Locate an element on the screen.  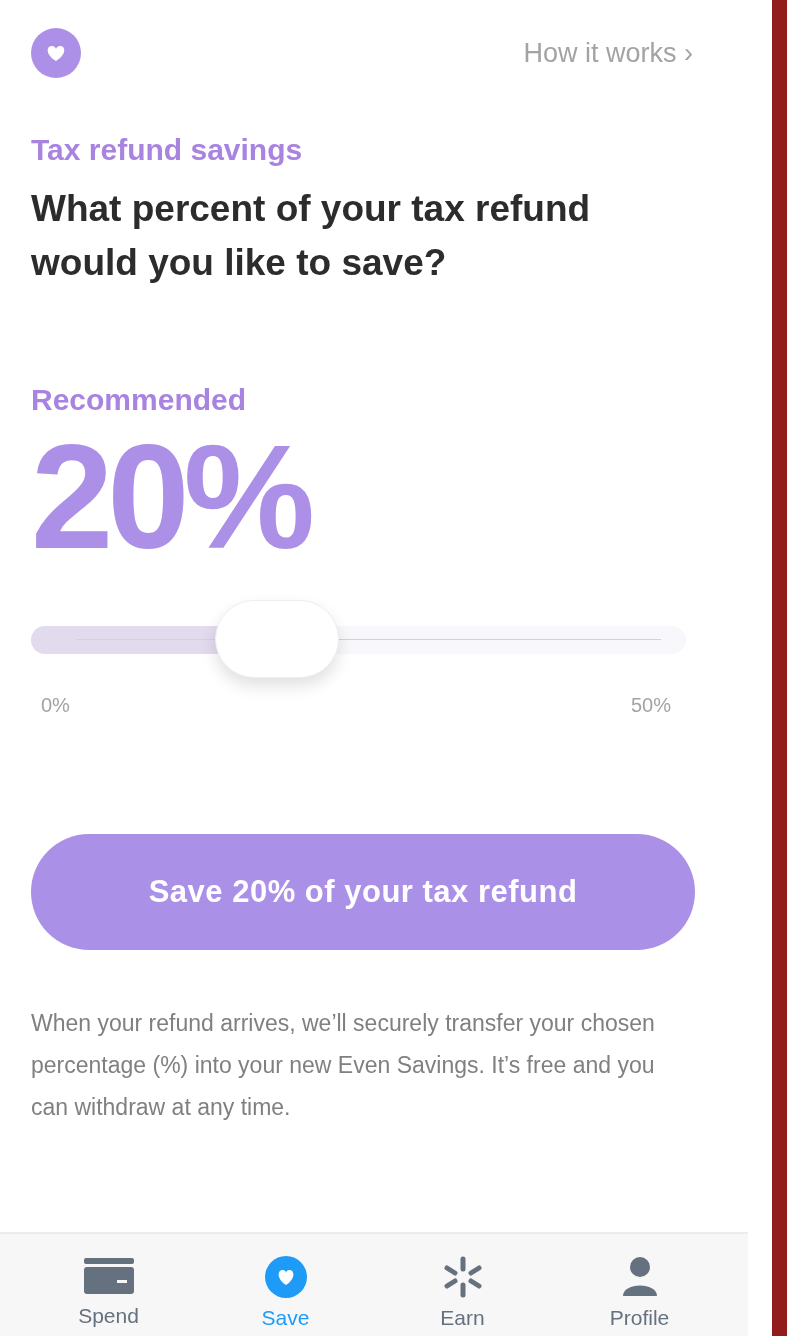
question-heading: What percent of your tax refund would you like to save? is located at coordinates (311, 236).